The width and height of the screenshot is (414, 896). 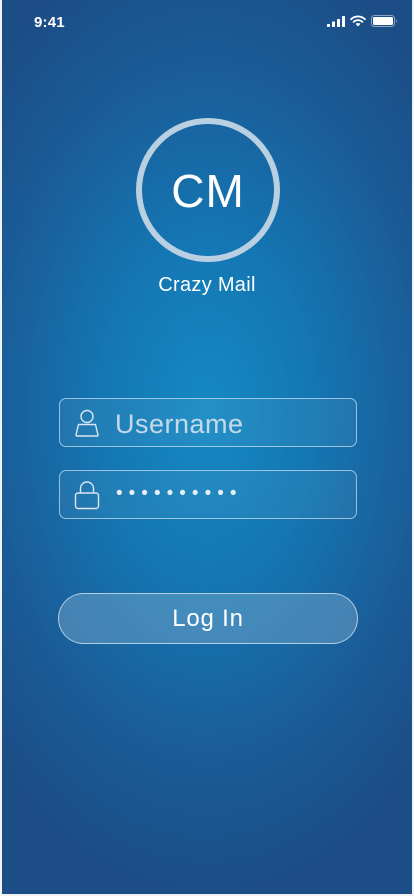 I want to click on username-field: Username, so click(x=208, y=422).